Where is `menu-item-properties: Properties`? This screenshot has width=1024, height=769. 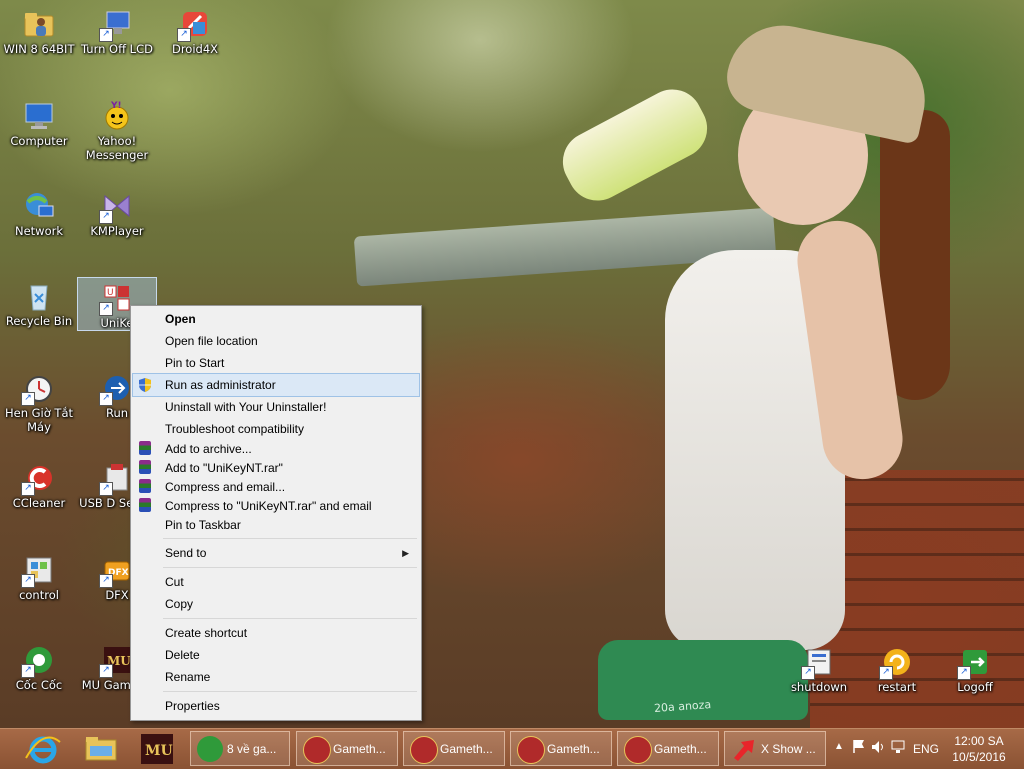
menu-item-properties: Properties is located at coordinates (276, 706).